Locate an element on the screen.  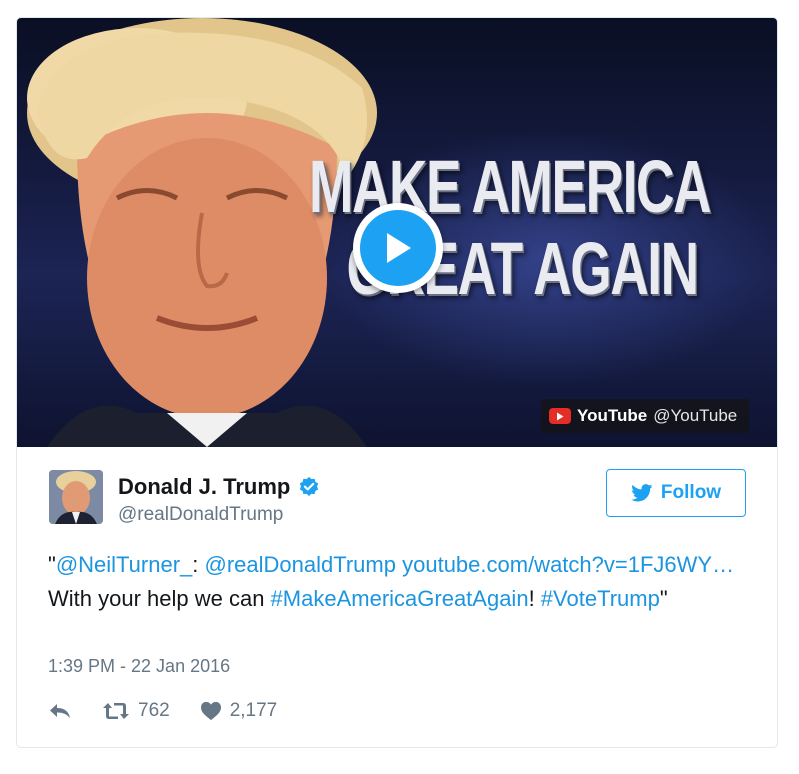
timestamp: 1:39 PM - 22 Jan 2016 is located at coordinates (139, 666).